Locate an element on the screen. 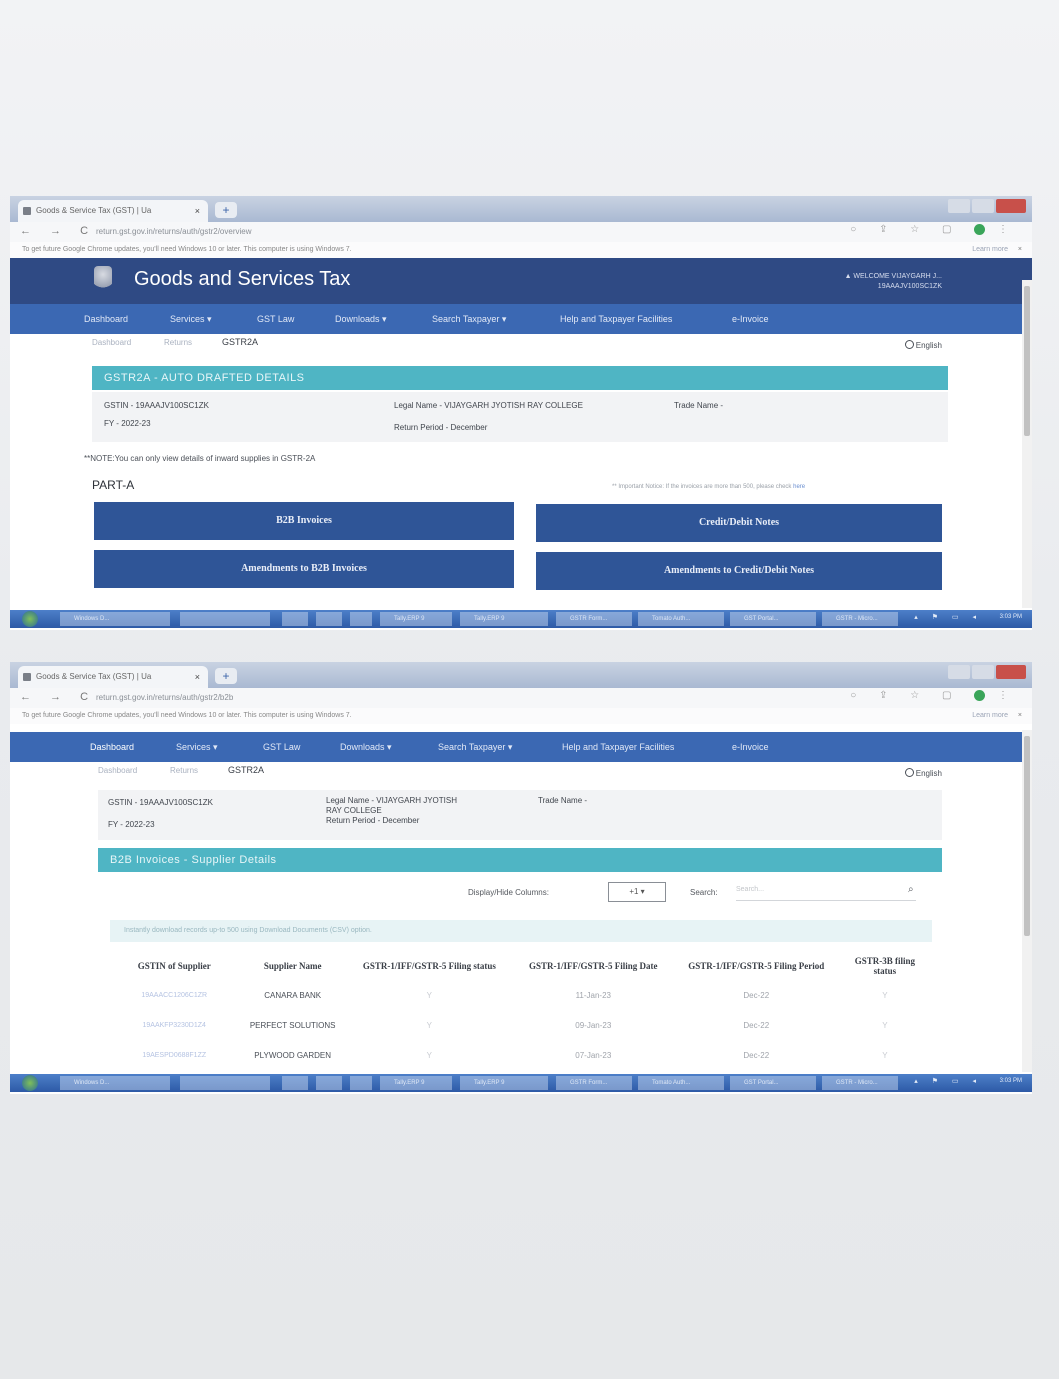 The width and height of the screenshot is (1059, 1379). col-supplier-name: Supplier Name is located at coordinates (292, 966).